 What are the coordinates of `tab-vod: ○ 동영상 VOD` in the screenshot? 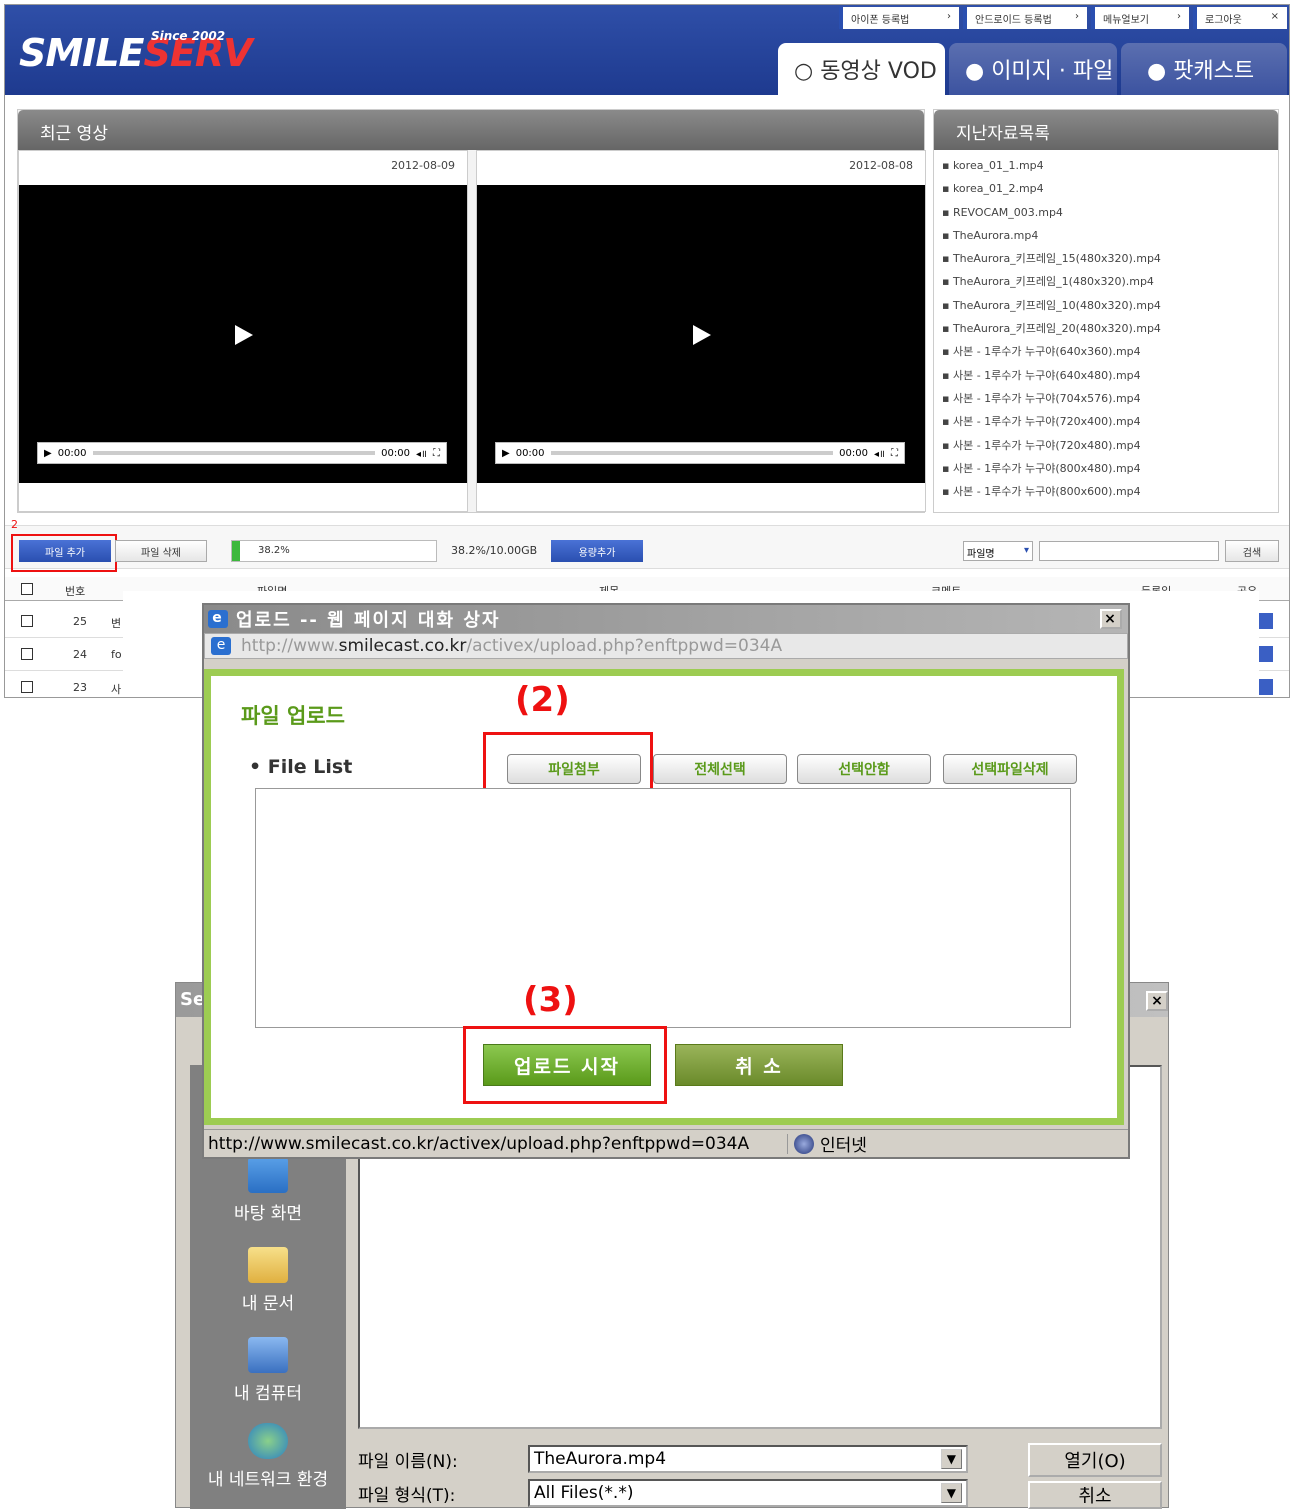 It's located at (861, 69).